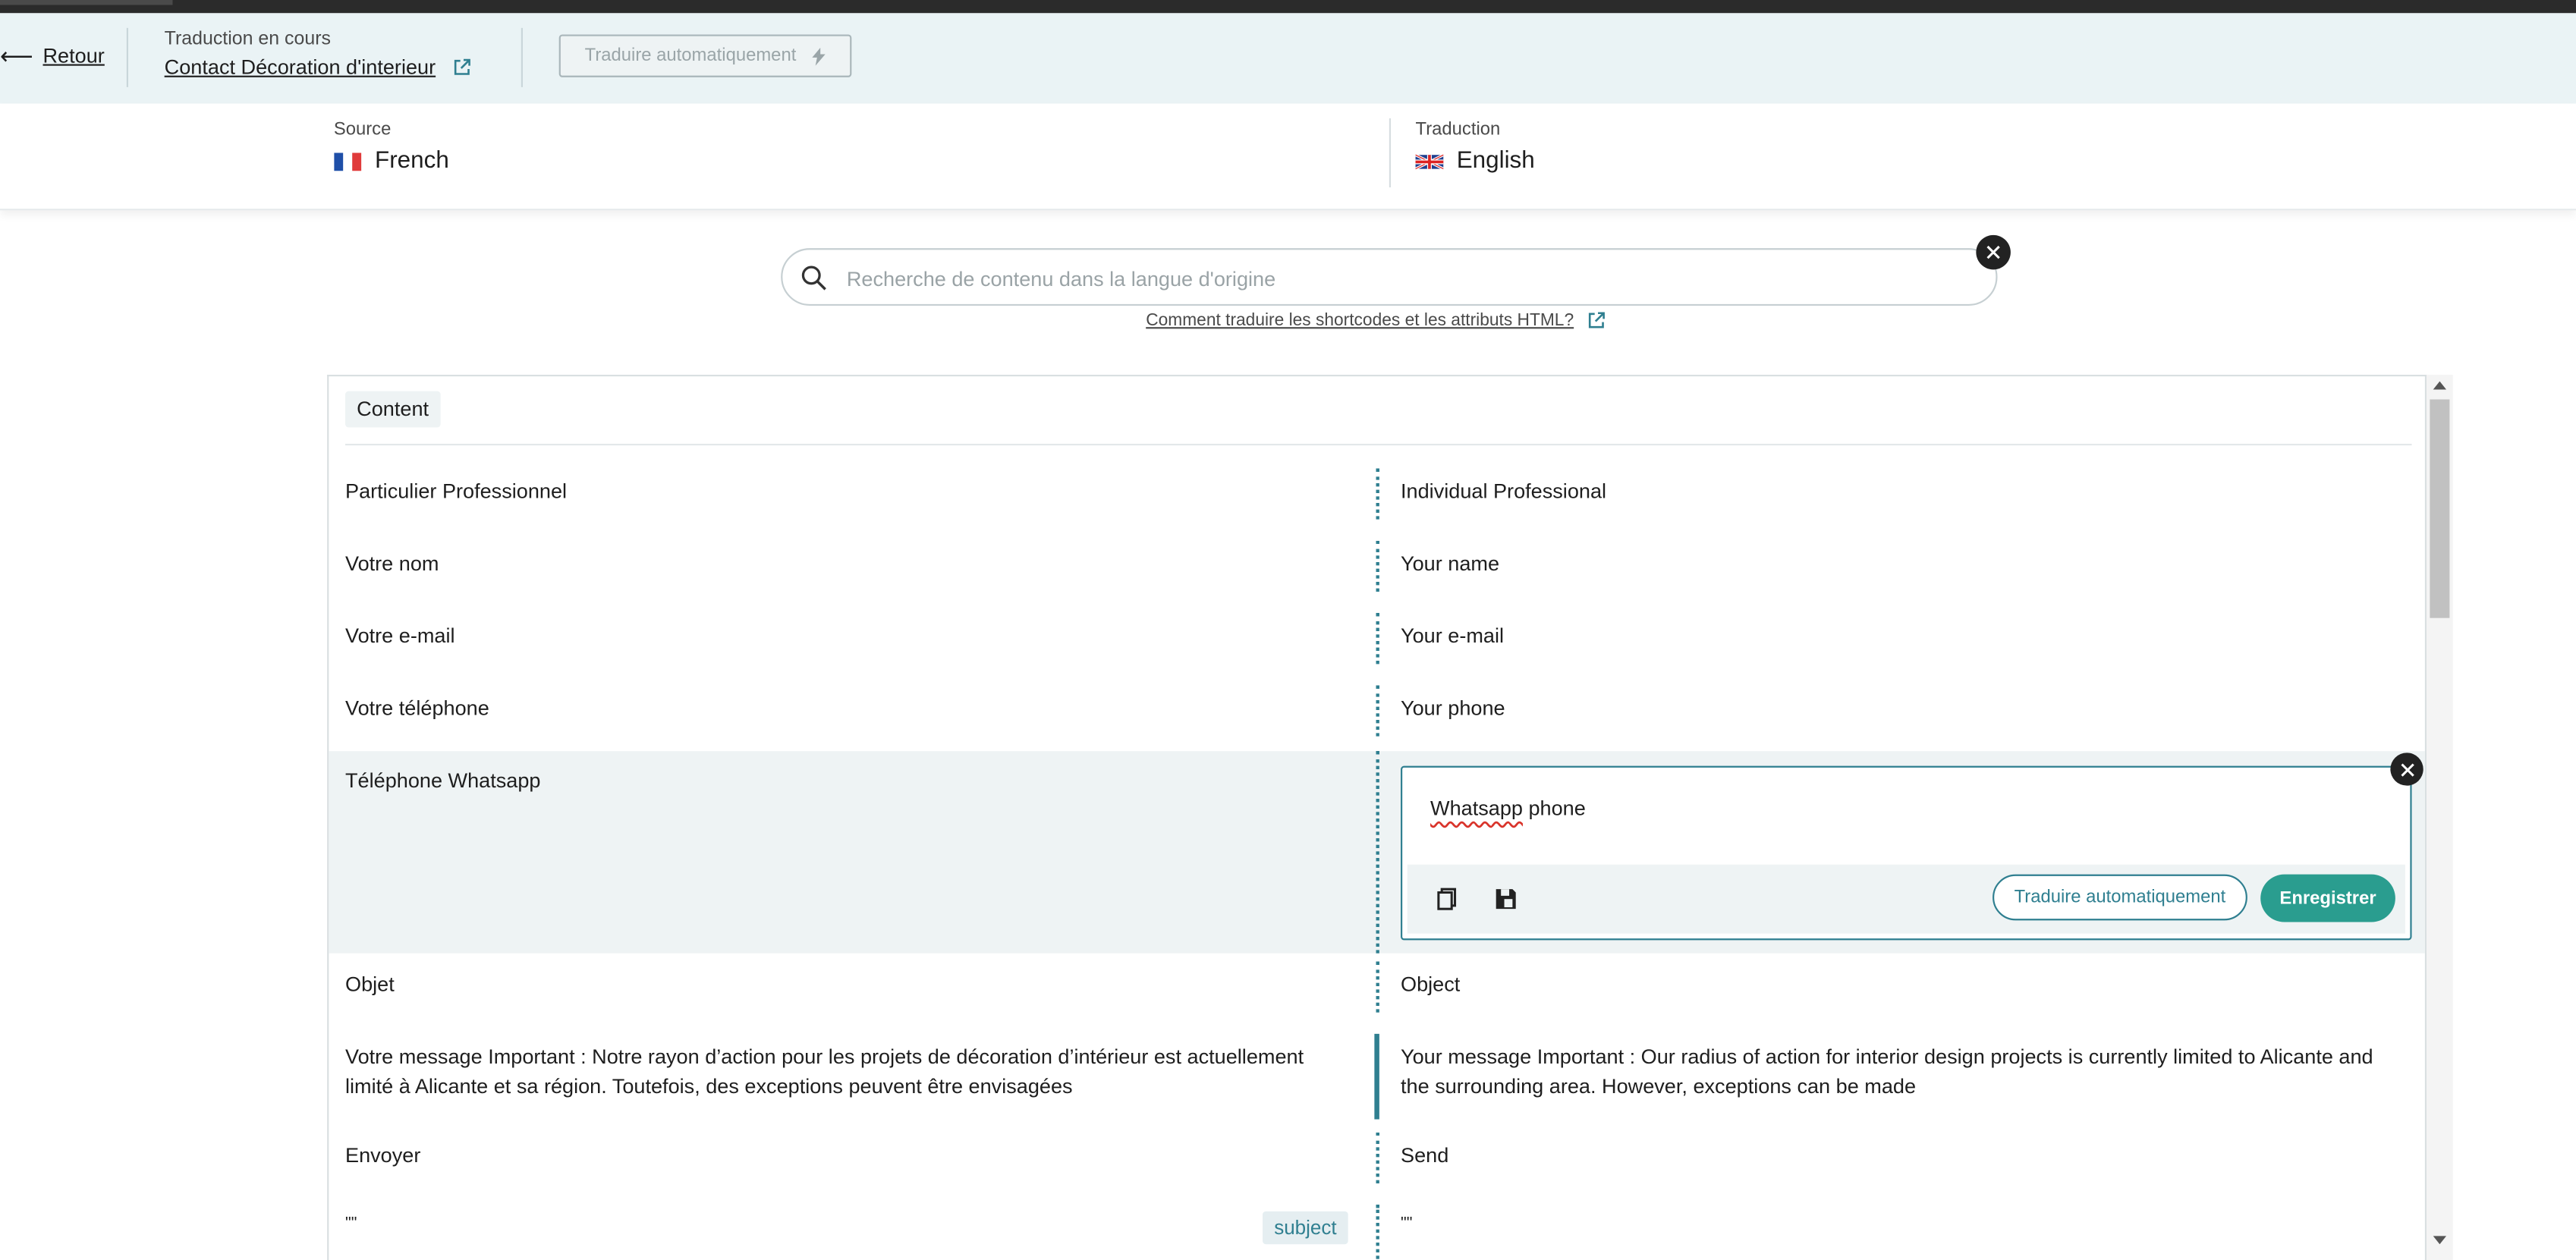 The width and height of the screenshot is (2576, 1260). What do you see at coordinates (1505, 899) in the screenshot?
I see `save-memory-icon` at bounding box center [1505, 899].